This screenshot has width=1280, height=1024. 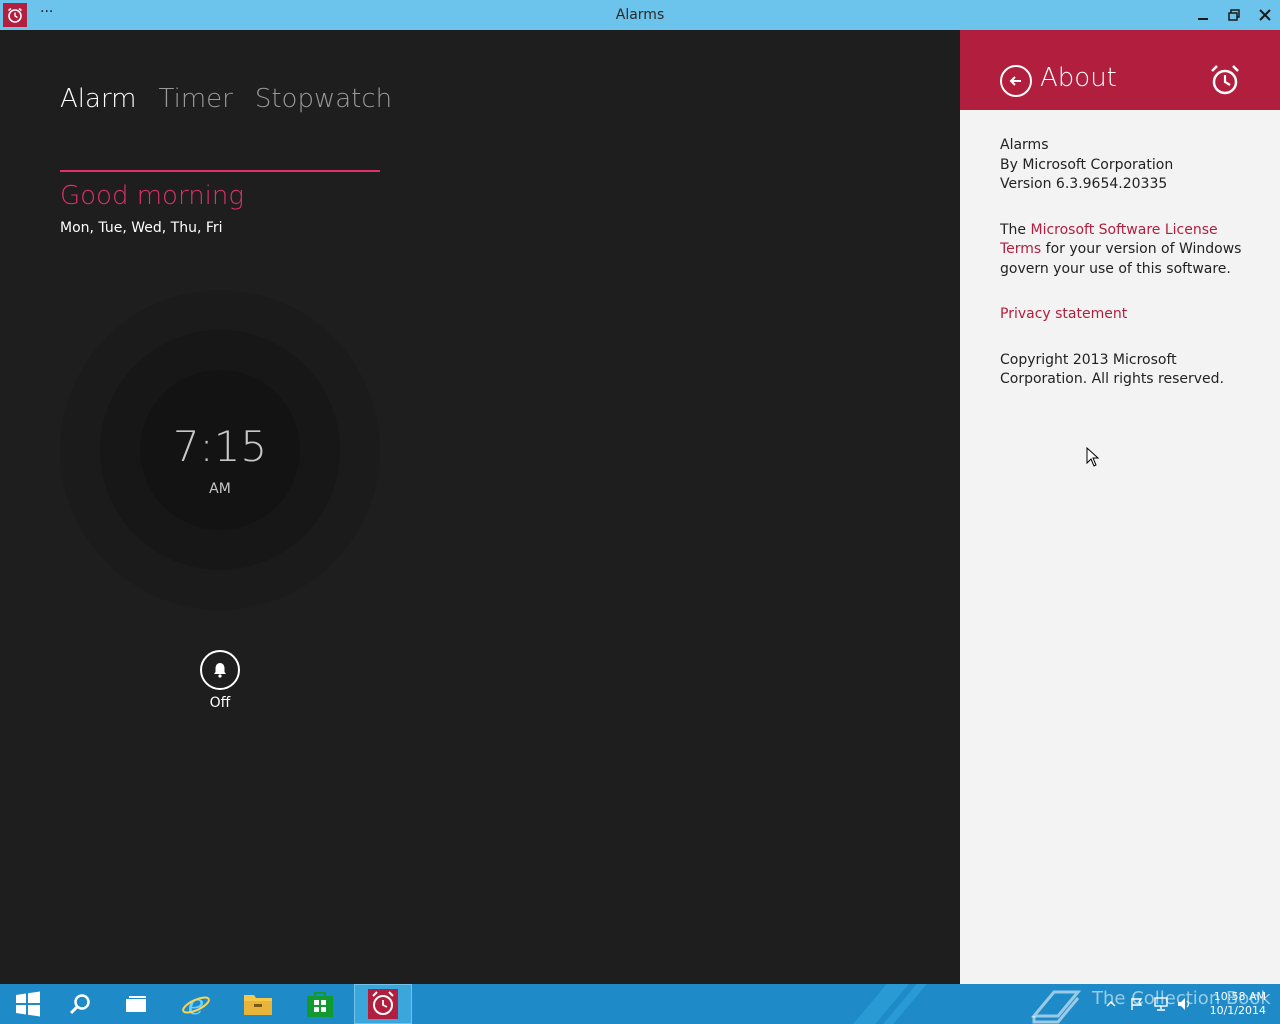 I want to click on tab-bar: Alarm Timer Stopwatch, so click(x=226, y=99).